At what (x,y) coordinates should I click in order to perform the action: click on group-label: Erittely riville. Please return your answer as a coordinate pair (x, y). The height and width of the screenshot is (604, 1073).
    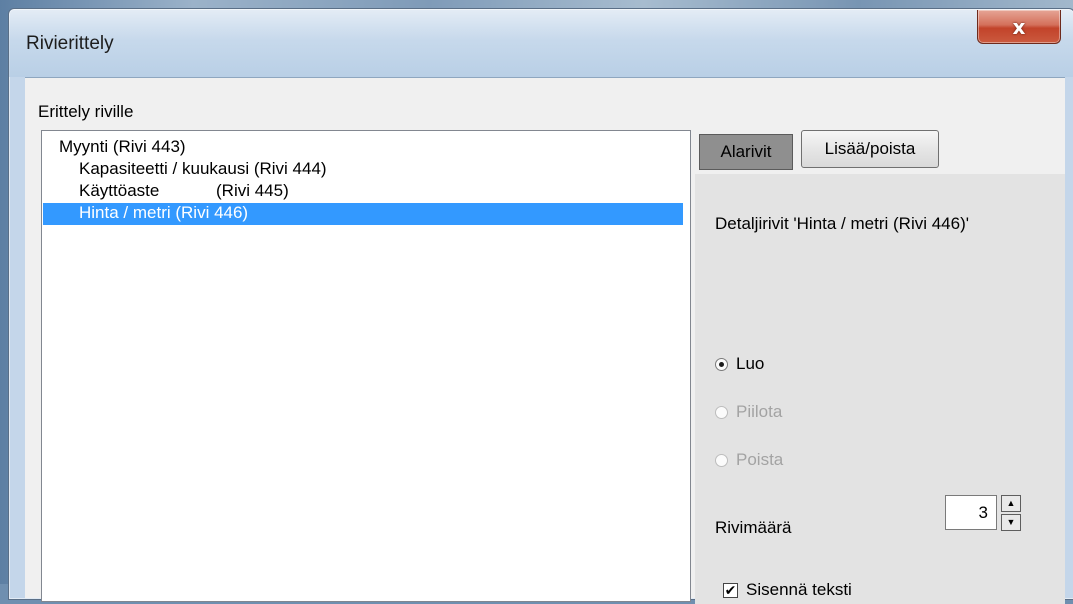
    Looking at the image, I should click on (86, 111).